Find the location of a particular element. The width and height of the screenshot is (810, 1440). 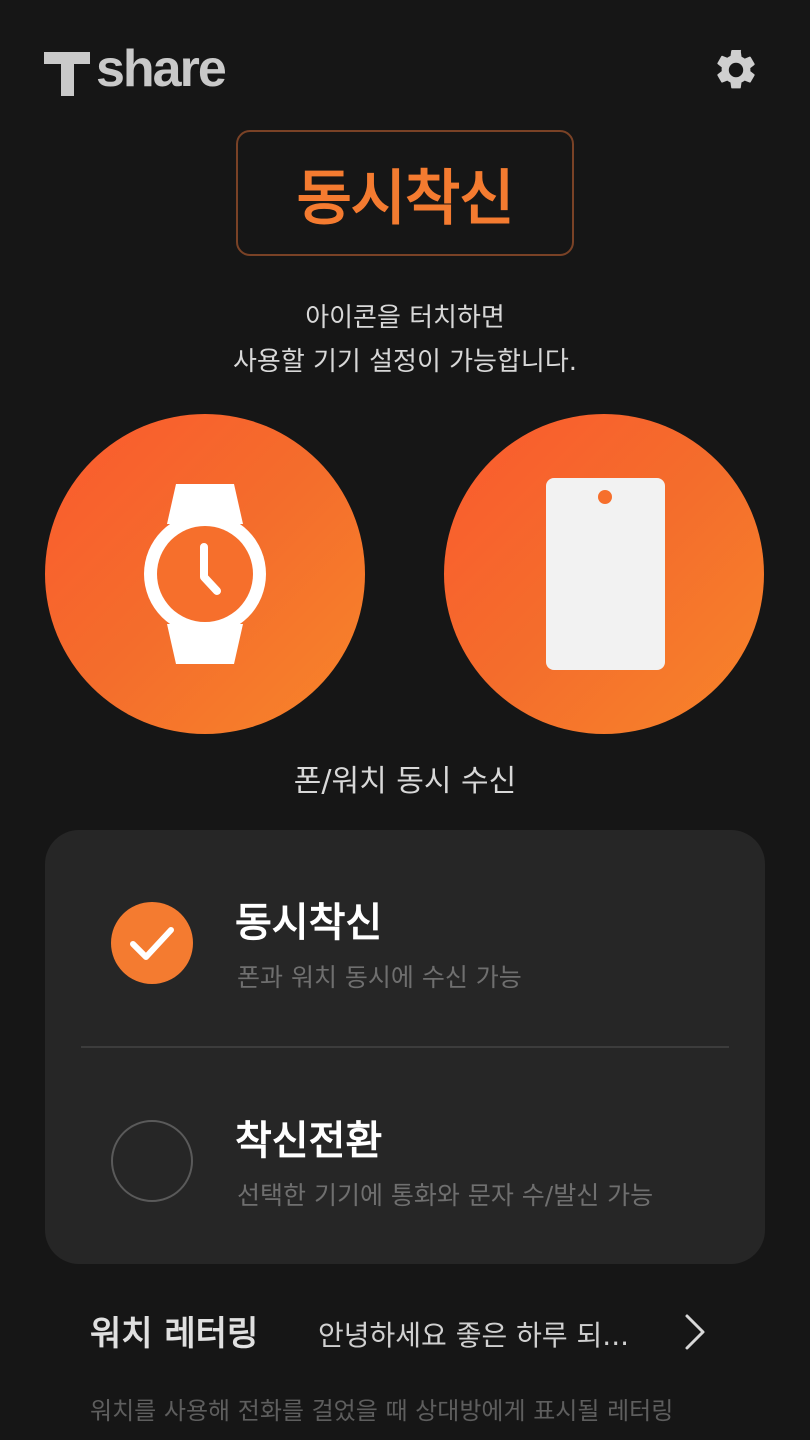

radio-unchecked is located at coordinates (152, 1161).